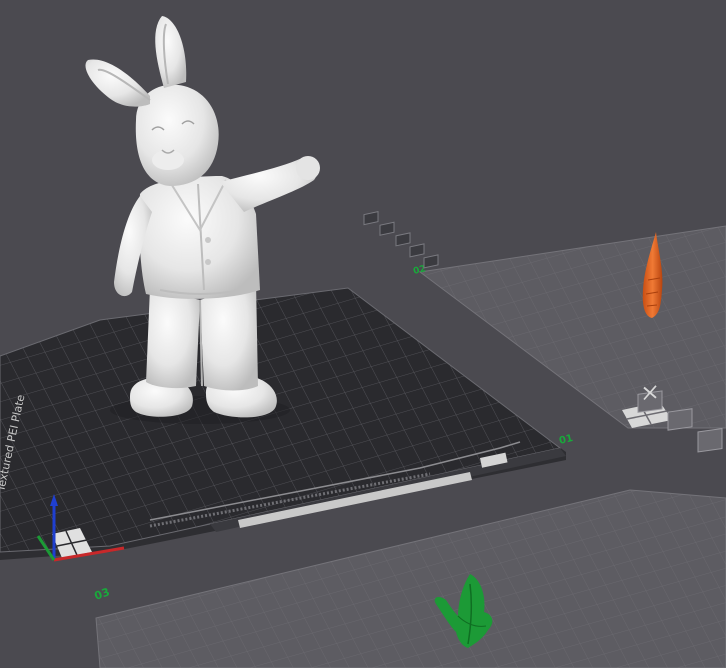  What do you see at coordinates (417, 250) in the screenshot?
I see `lock-icon` at bounding box center [417, 250].